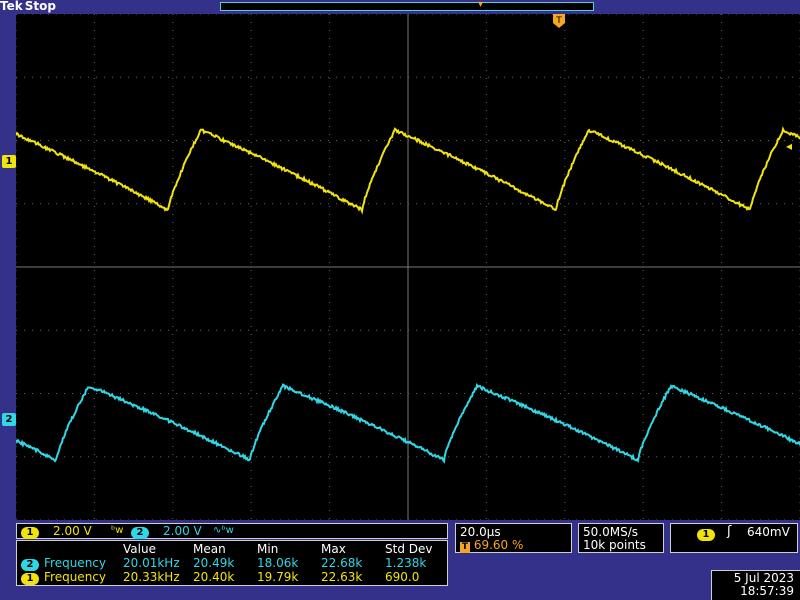  I want to click on meas-row-min: 19.79k, so click(277, 577).